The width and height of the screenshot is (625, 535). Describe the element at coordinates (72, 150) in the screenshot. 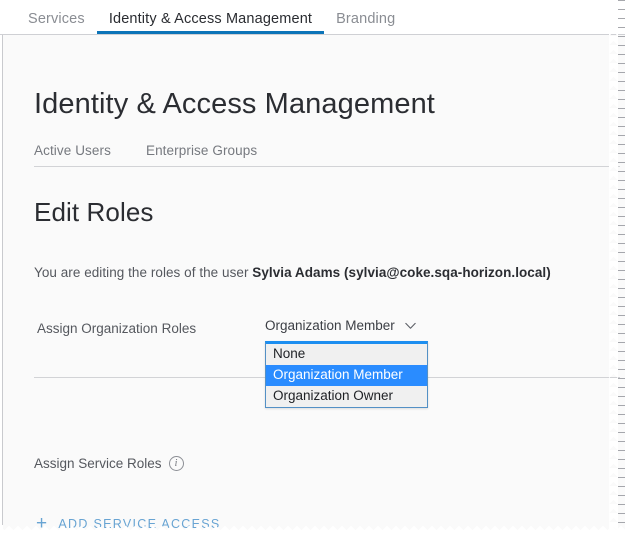

I see `subtab-active-users: Active Users` at that location.